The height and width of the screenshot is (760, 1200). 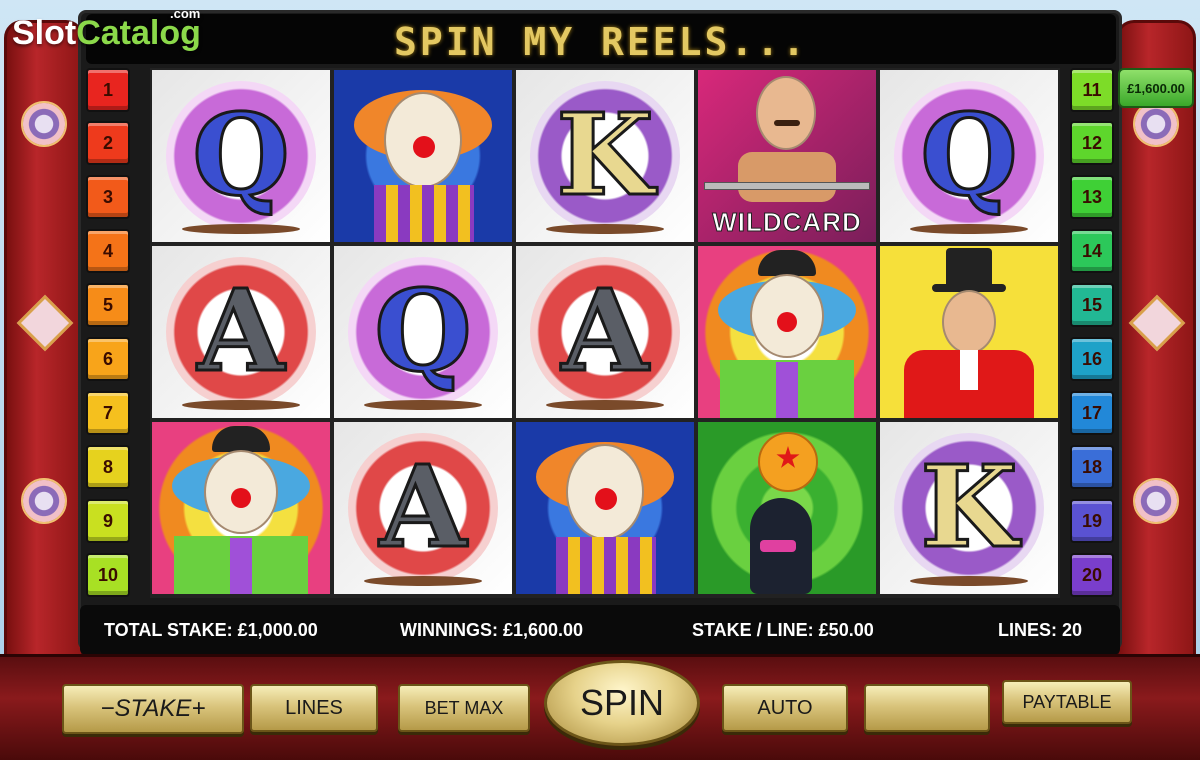 What do you see at coordinates (785, 708) in the screenshot?
I see `auto-button: AUTO` at bounding box center [785, 708].